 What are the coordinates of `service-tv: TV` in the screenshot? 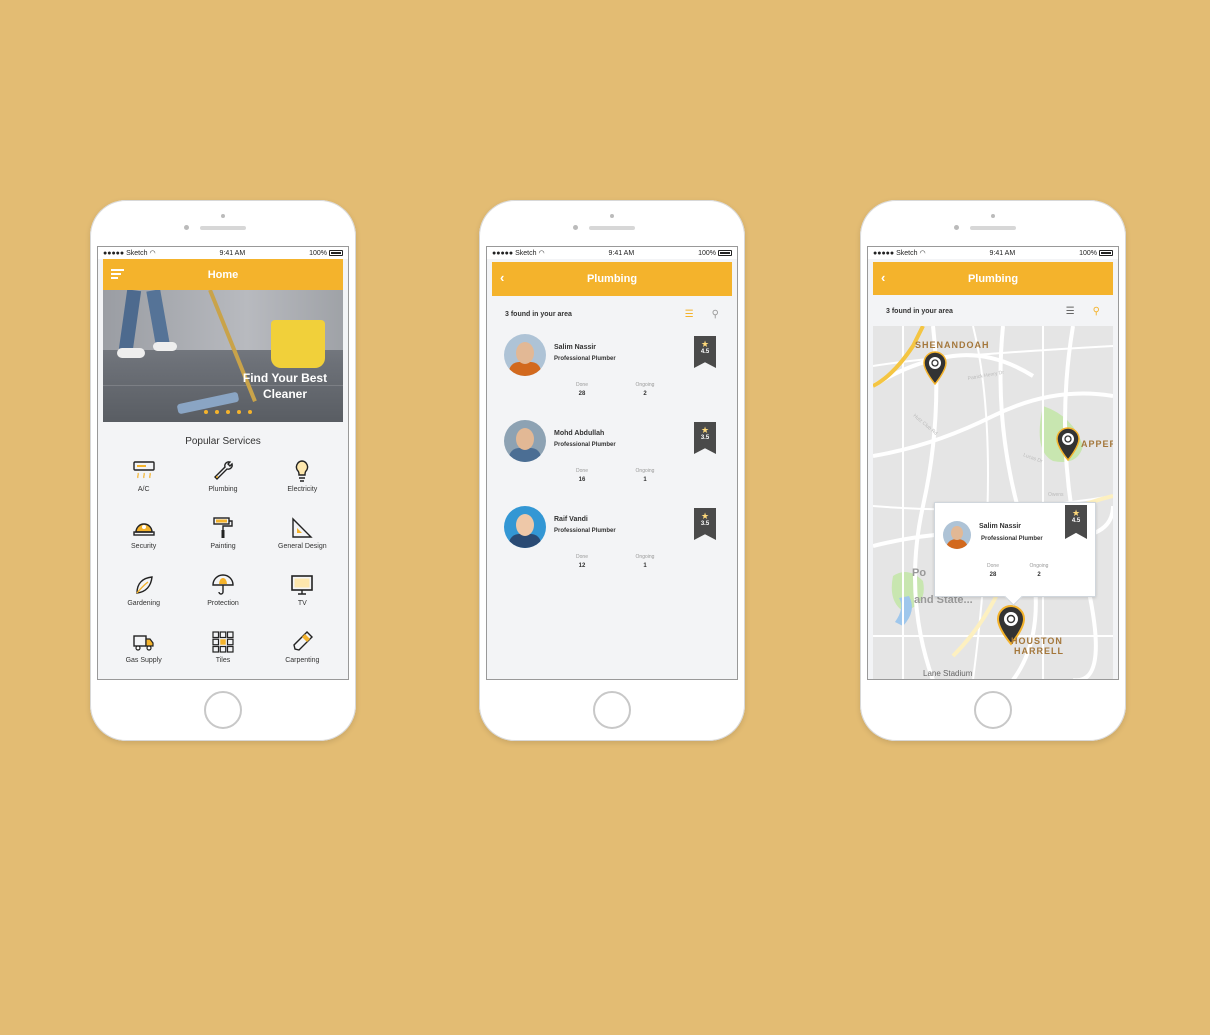 It's located at (302, 597).